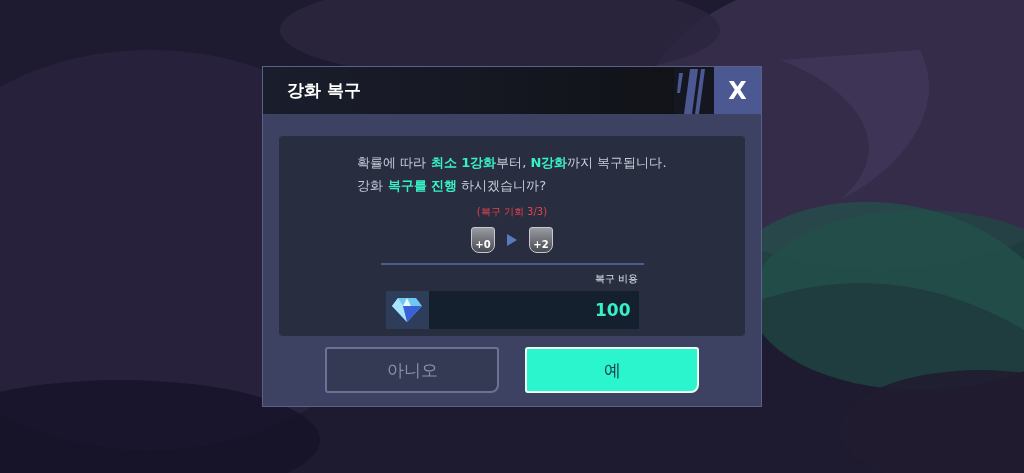  Describe the element at coordinates (512, 240) in the screenshot. I see `play-arrow-icon` at that location.